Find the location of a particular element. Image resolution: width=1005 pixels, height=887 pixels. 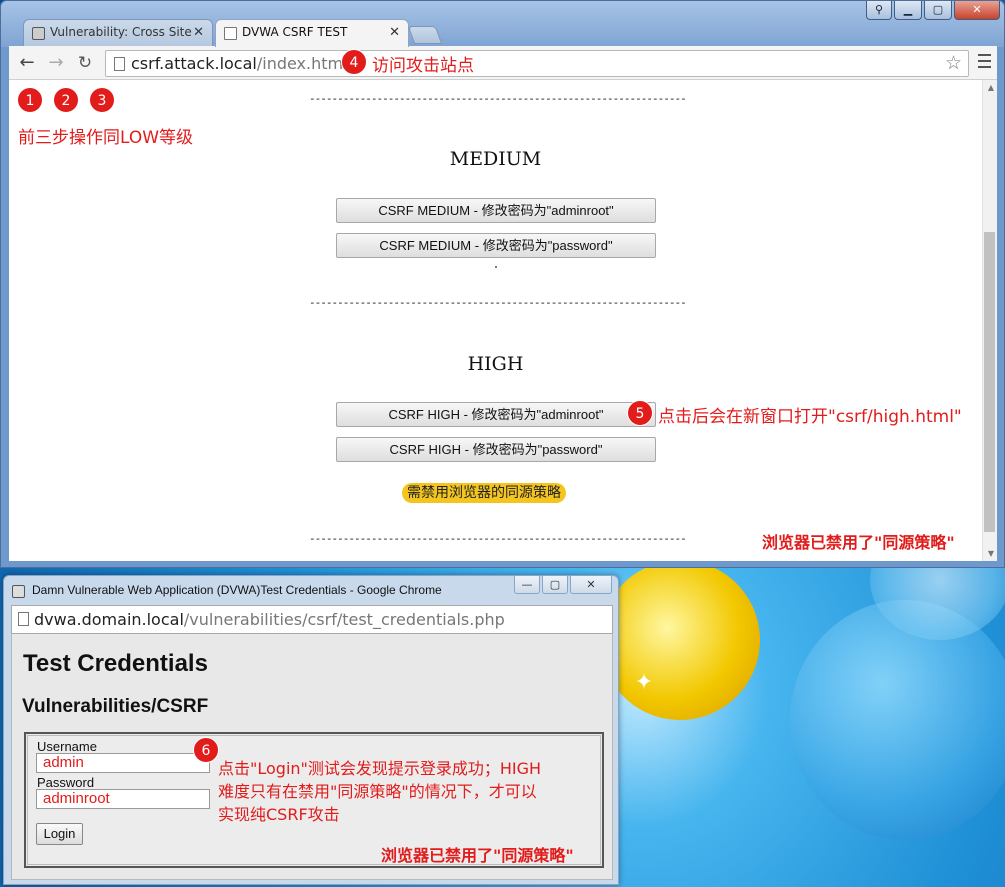

scroll-thumb is located at coordinates (989, 382).